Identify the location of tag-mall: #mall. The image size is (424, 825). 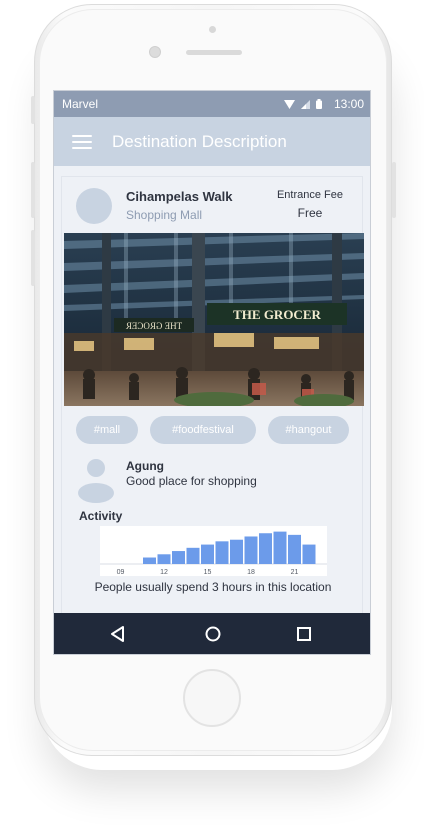
(107, 430).